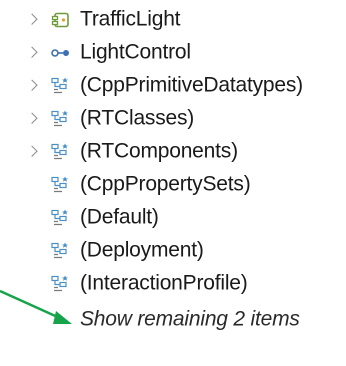 This screenshot has height=366, width=346. What do you see at coordinates (60, 53) in the screenshot?
I see `interface-icon` at bounding box center [60, 53].